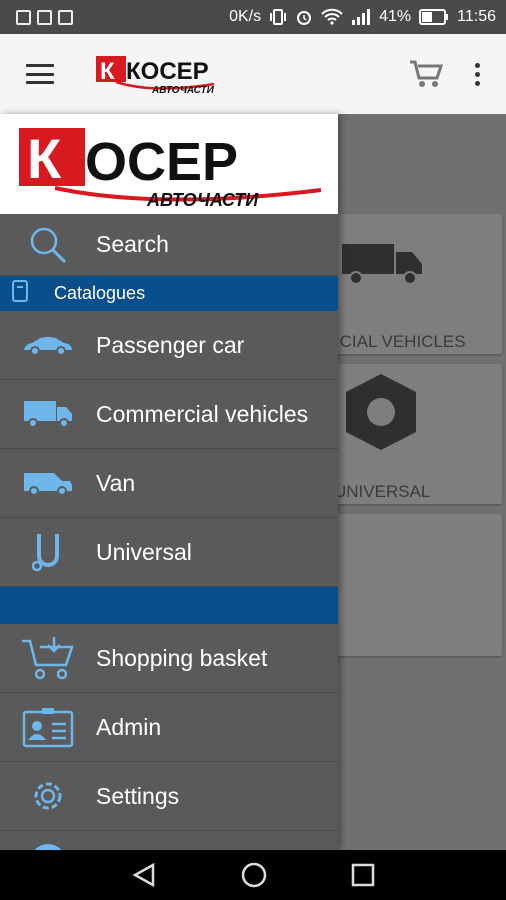  I want to click on more-options-icon, so click(477, 74).